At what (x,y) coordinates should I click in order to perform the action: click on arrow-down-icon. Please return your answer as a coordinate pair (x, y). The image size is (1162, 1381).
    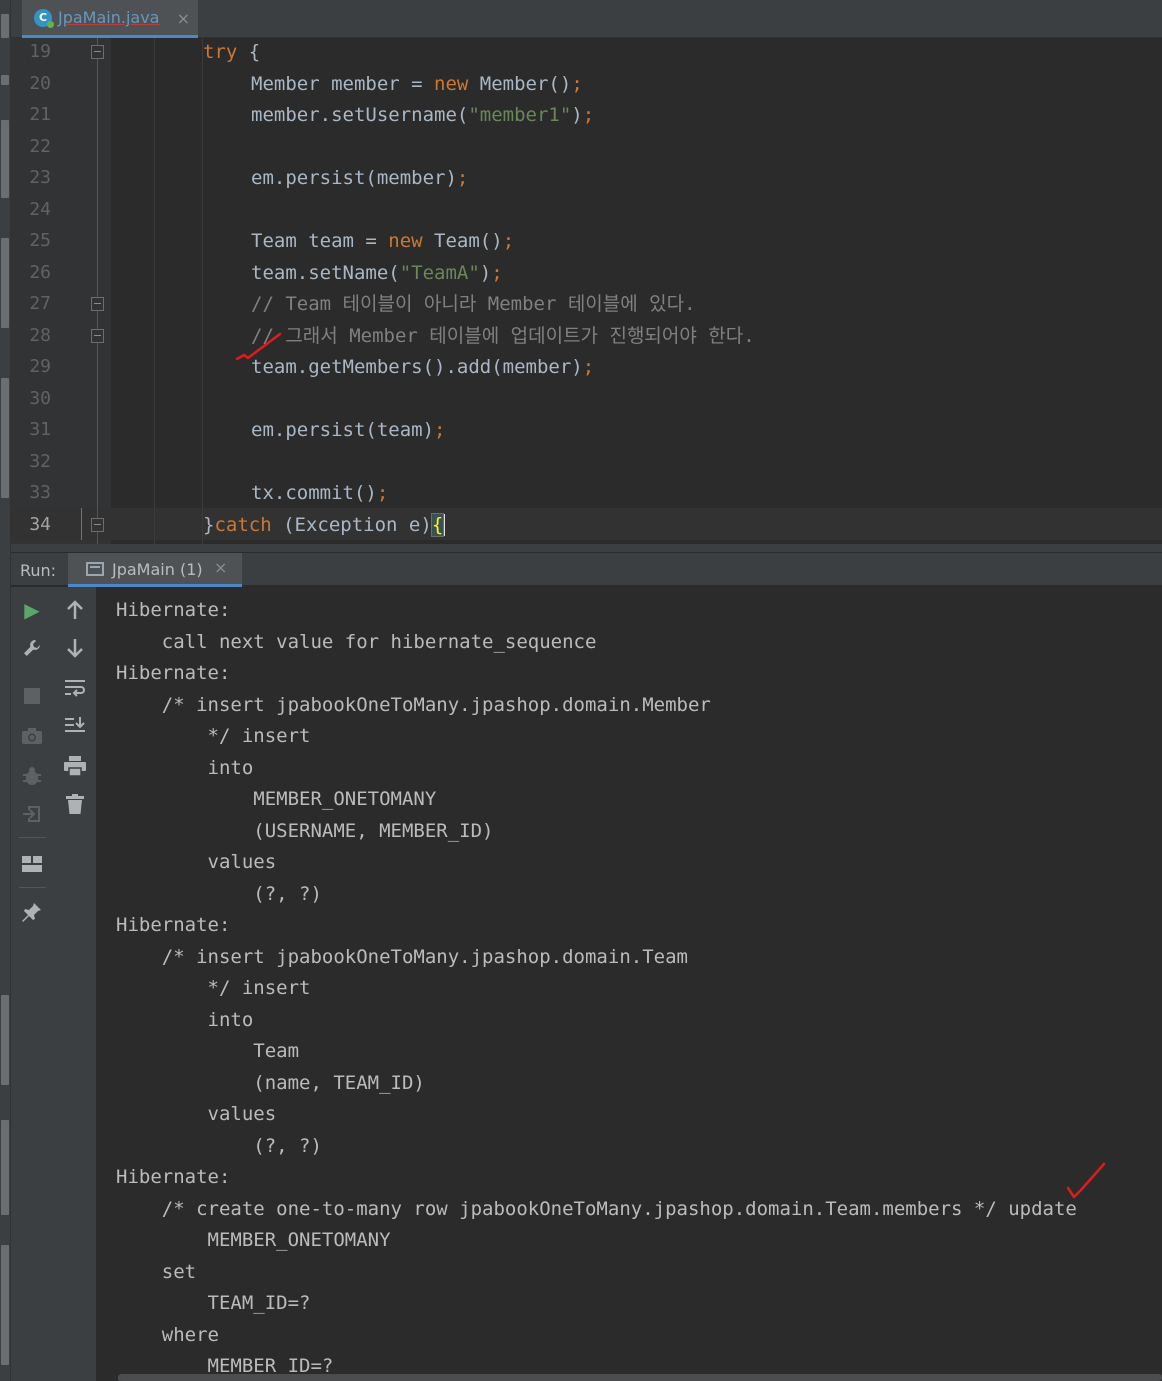
    Looking at the image, I should click on (75, 648).